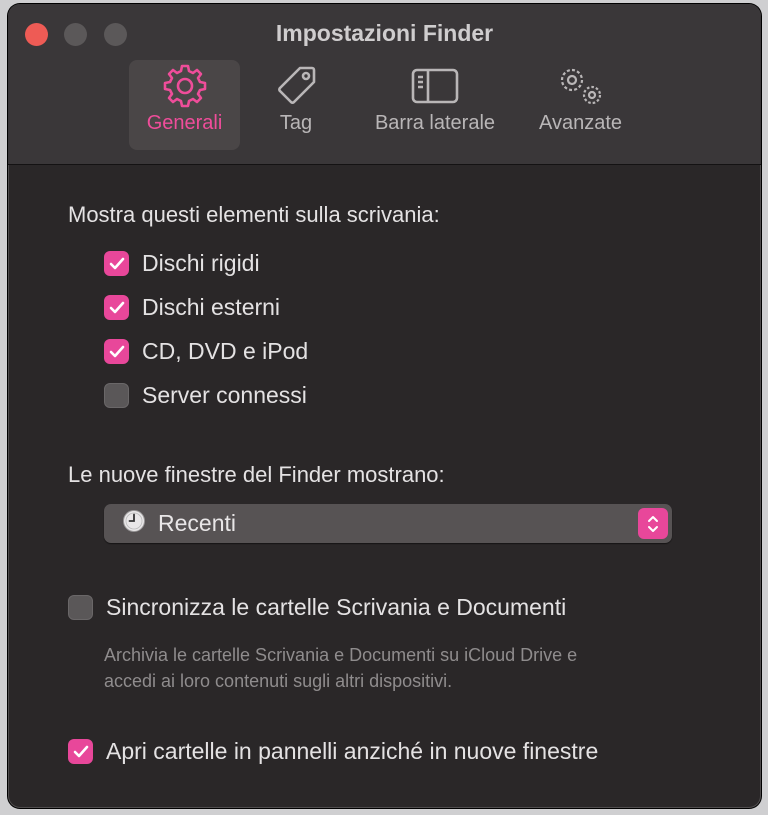 Image resolution: width=768 pixels, height=815 pixels. I want to click on tab-label: Generali, so click(184, 123).